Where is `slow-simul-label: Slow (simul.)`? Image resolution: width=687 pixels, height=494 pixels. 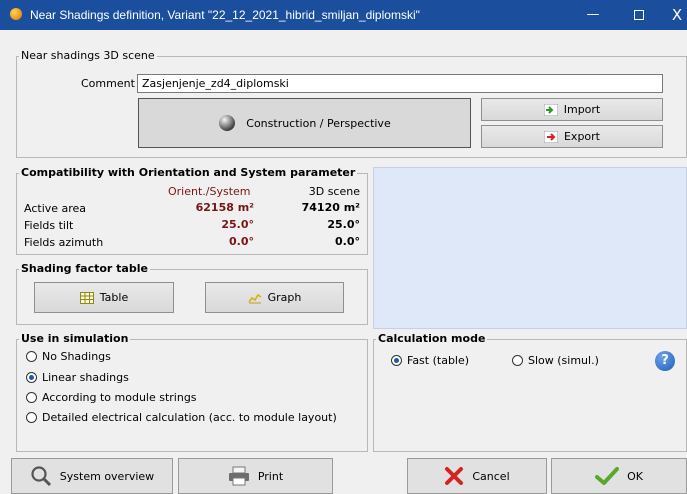
slow-simul-label: Slow (simul.) is located at coordinates (563, 360).